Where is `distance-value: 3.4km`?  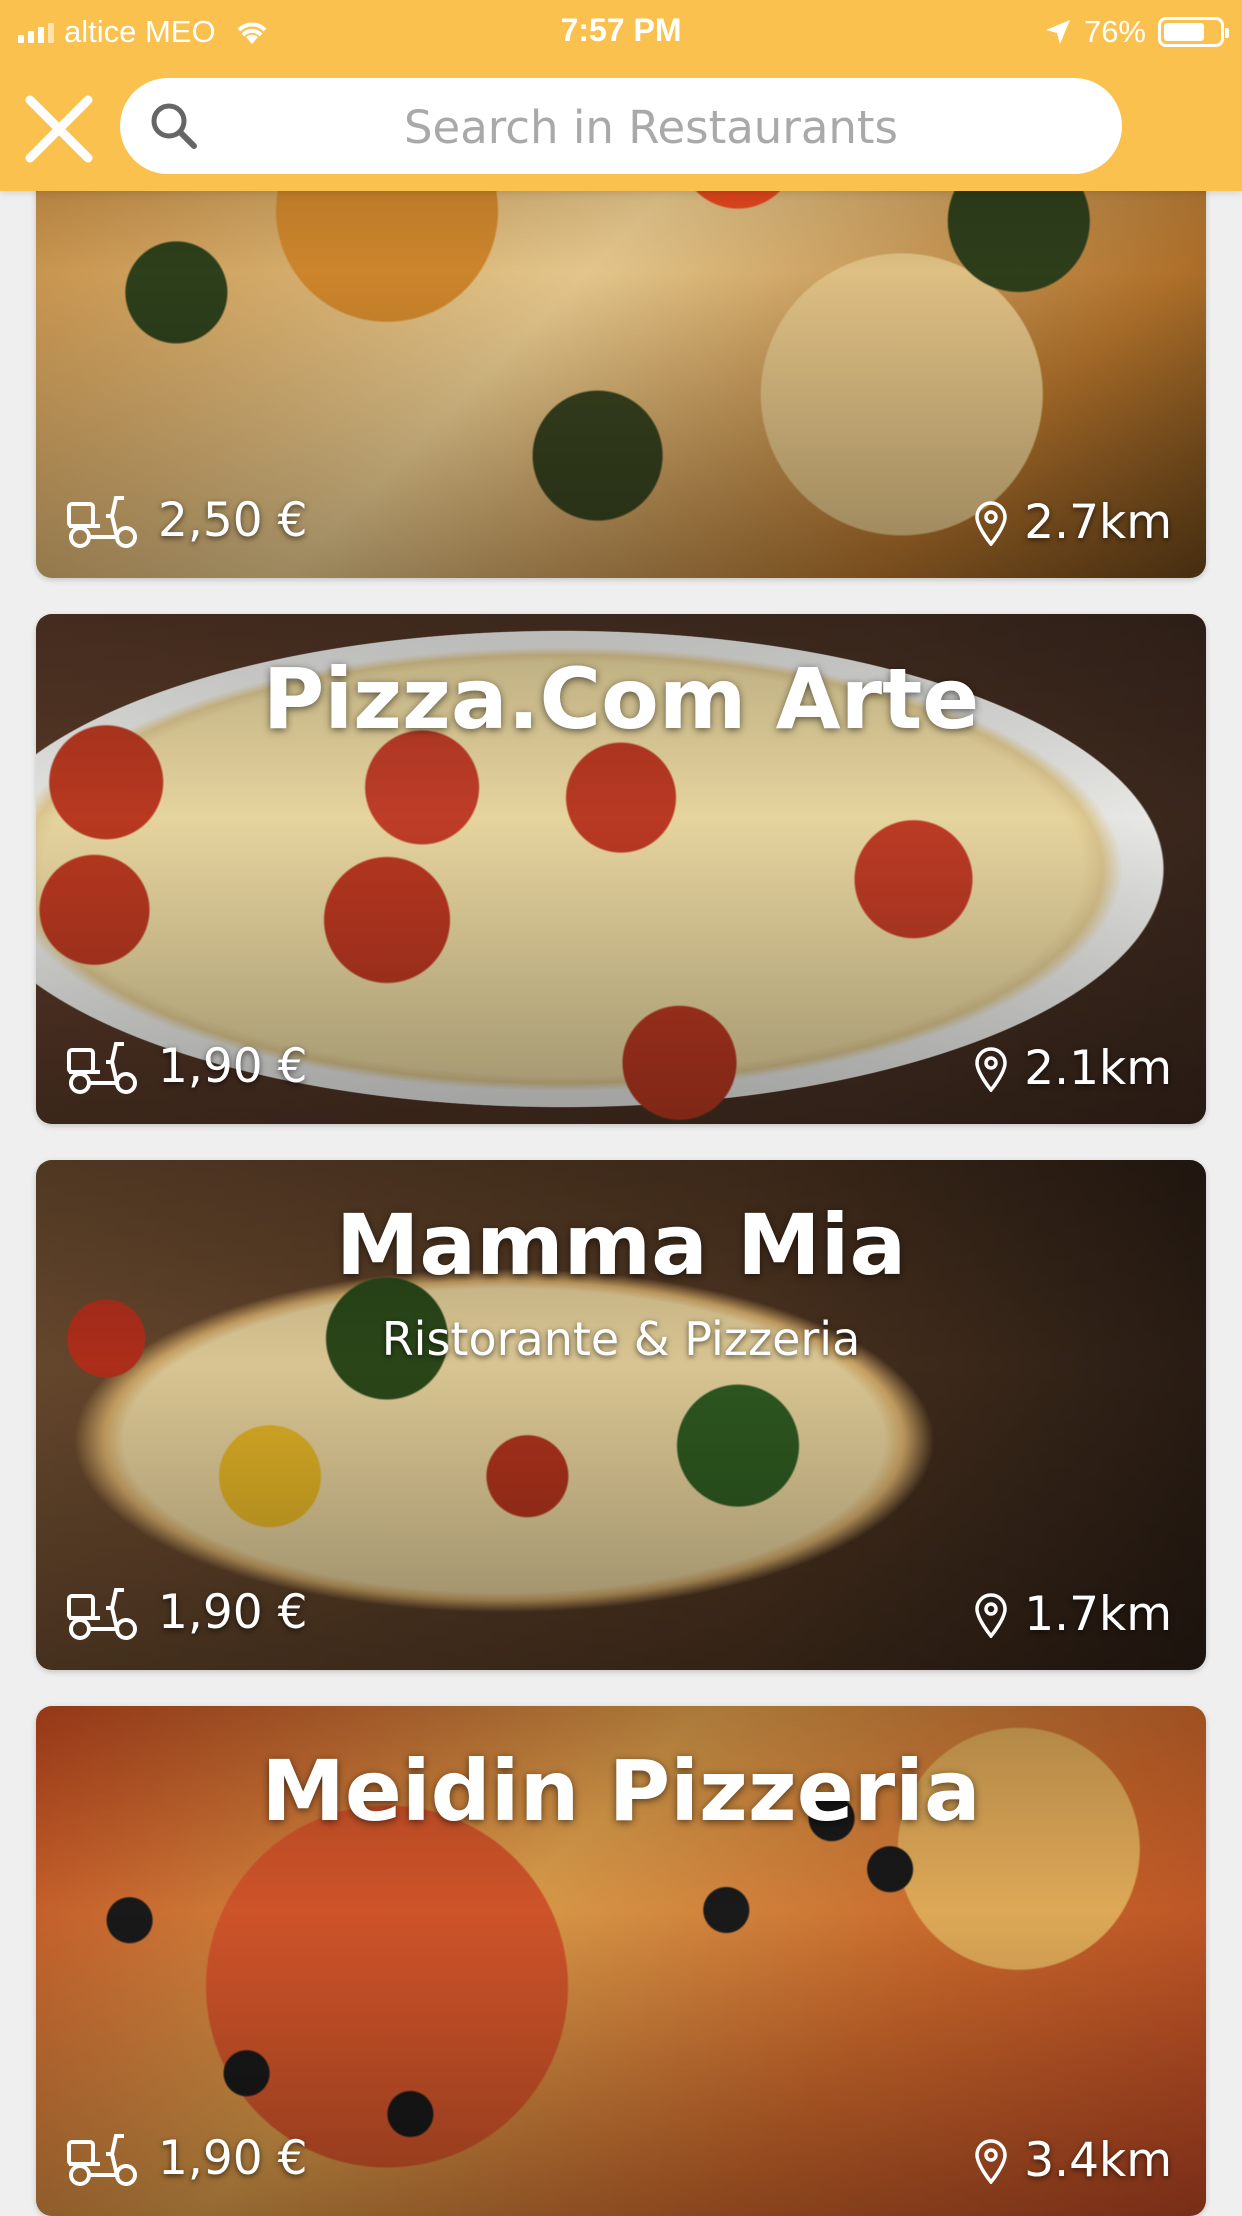
distance-value: 3.4km is located at coordinates (1098, 2160).